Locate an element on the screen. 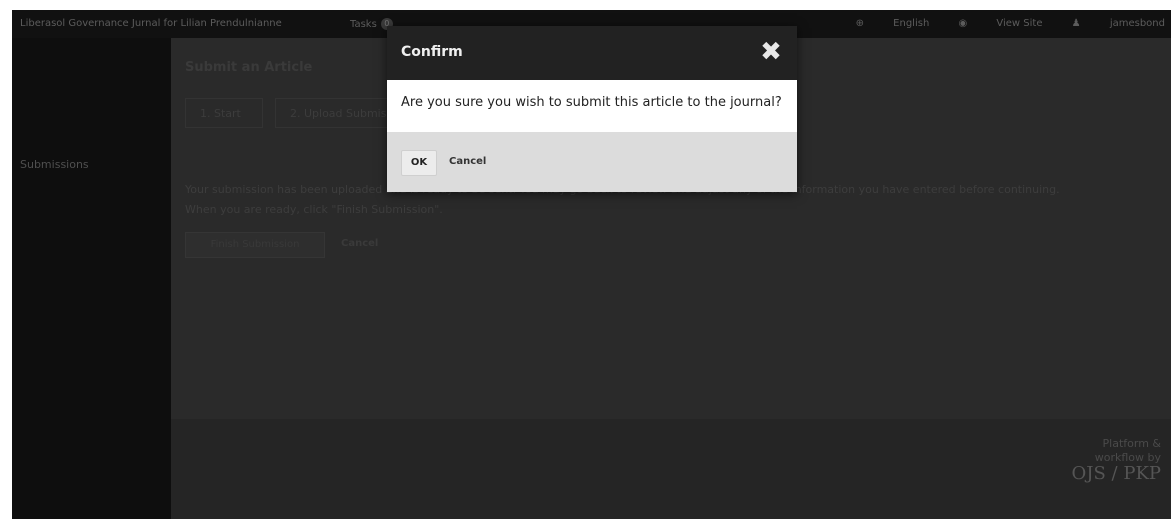 Image resolution: width=1171 pixels, height=519 pixels. language-link: ⊕ English is located at coordinates (893, 23).